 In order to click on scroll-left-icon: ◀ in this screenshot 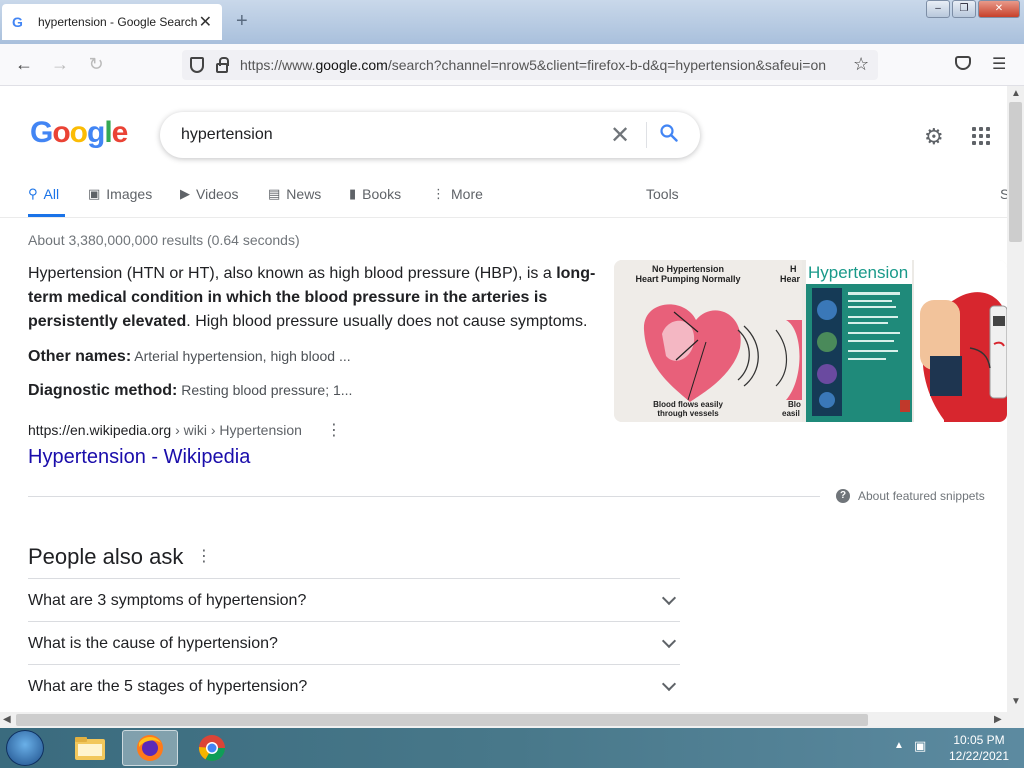, I will do `click(7, 719)`.